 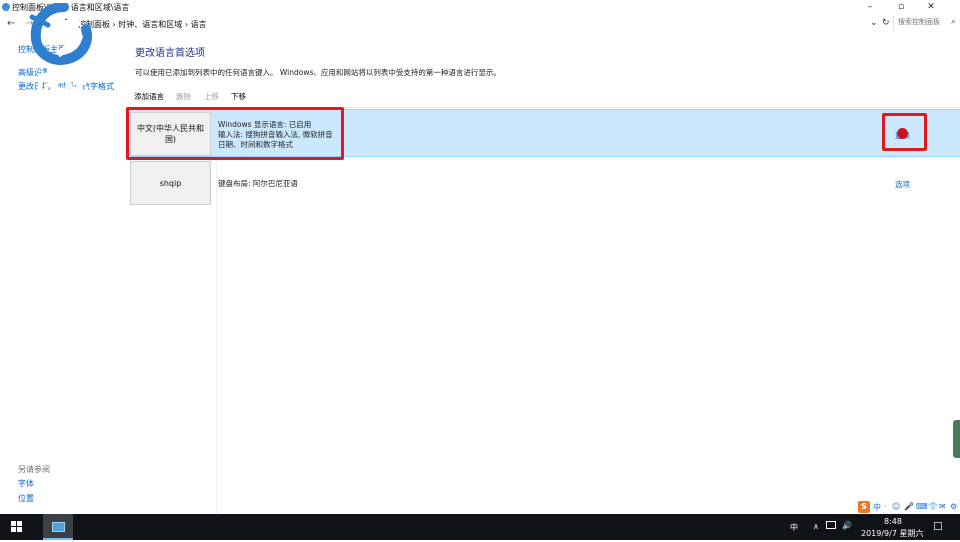 I want to click on notification-icon: ☐, so click(x=938, y=526).